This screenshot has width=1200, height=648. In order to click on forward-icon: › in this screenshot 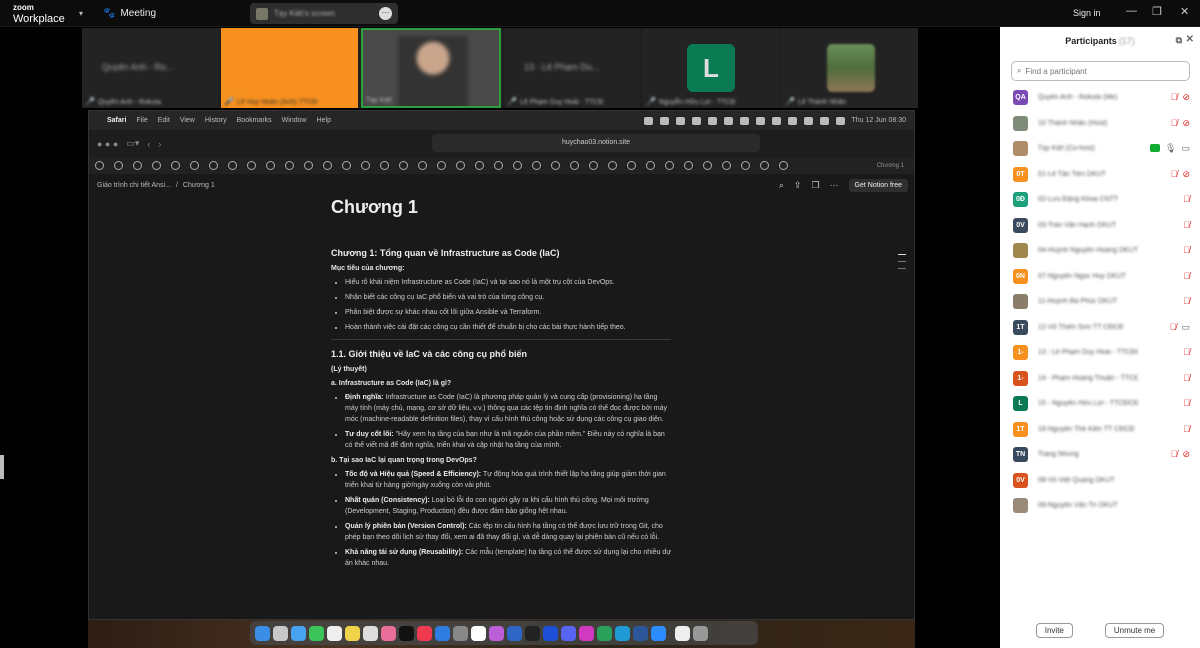, I will do `click(159, 144)`.